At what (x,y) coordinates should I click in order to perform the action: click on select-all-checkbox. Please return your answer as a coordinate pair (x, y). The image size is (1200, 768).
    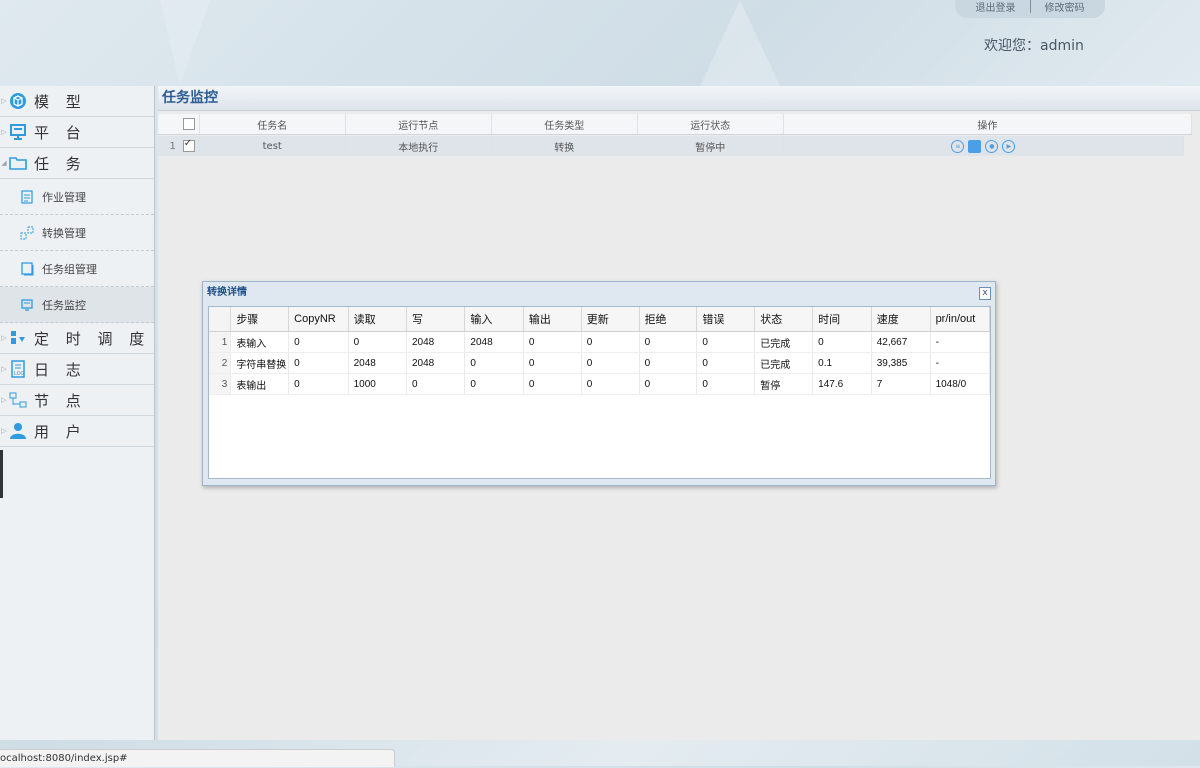
    Looking at the image, I should click on (188, 124).